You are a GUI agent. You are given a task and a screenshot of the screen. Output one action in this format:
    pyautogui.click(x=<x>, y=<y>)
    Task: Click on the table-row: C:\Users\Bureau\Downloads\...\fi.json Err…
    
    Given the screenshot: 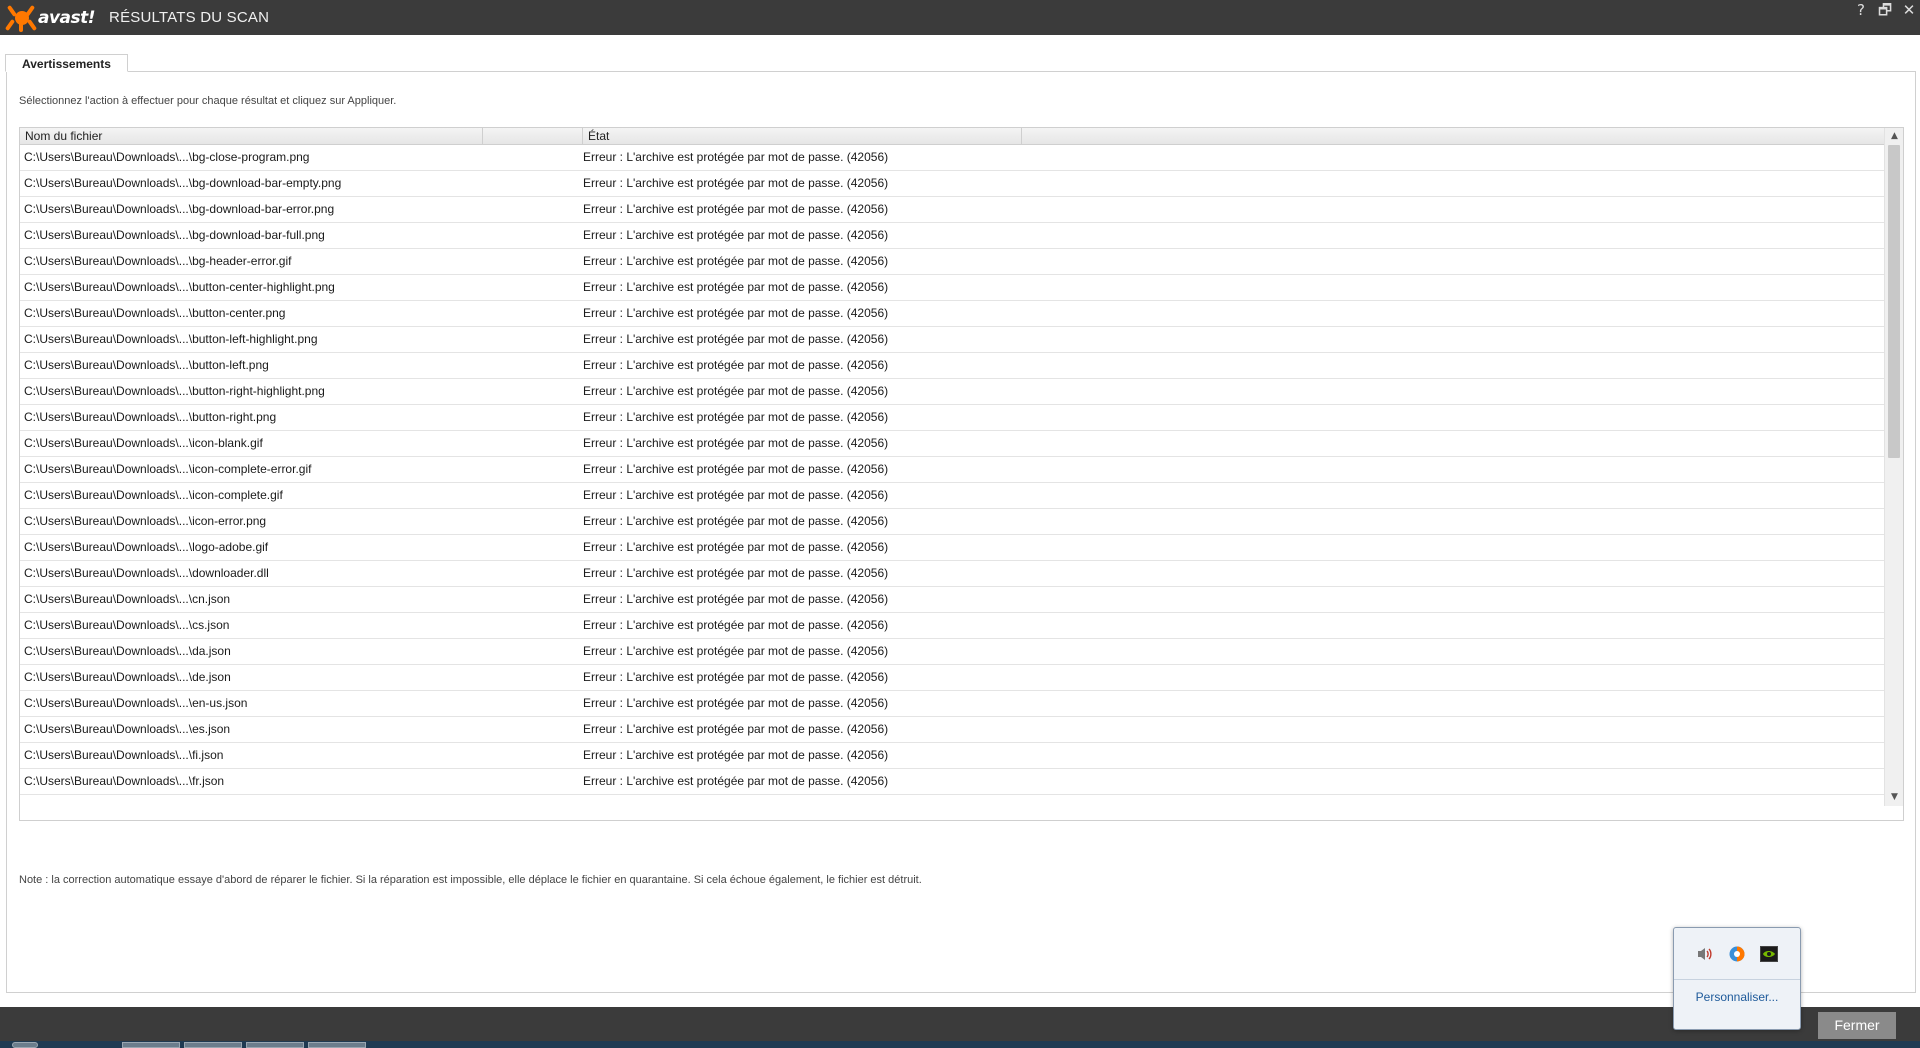 What is the action you would take?
    pyautogui.click(x=952, y=756)
    